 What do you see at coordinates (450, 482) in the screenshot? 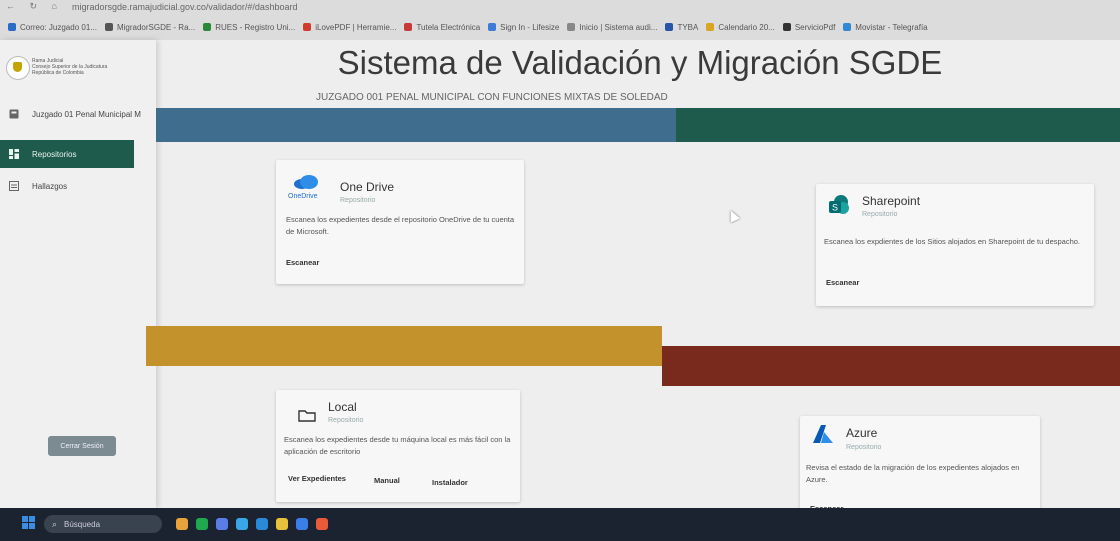
I see `instalador-button: Instalador` at bounding box center [450, 482].